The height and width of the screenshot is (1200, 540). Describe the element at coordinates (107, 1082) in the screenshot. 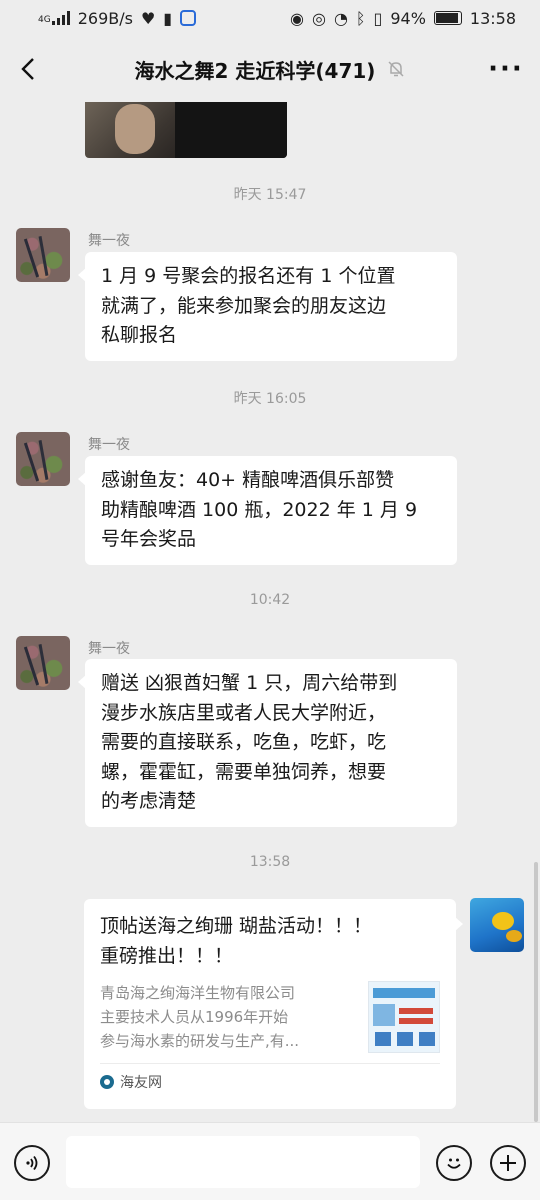

I see `source-logo-icon` at that location.